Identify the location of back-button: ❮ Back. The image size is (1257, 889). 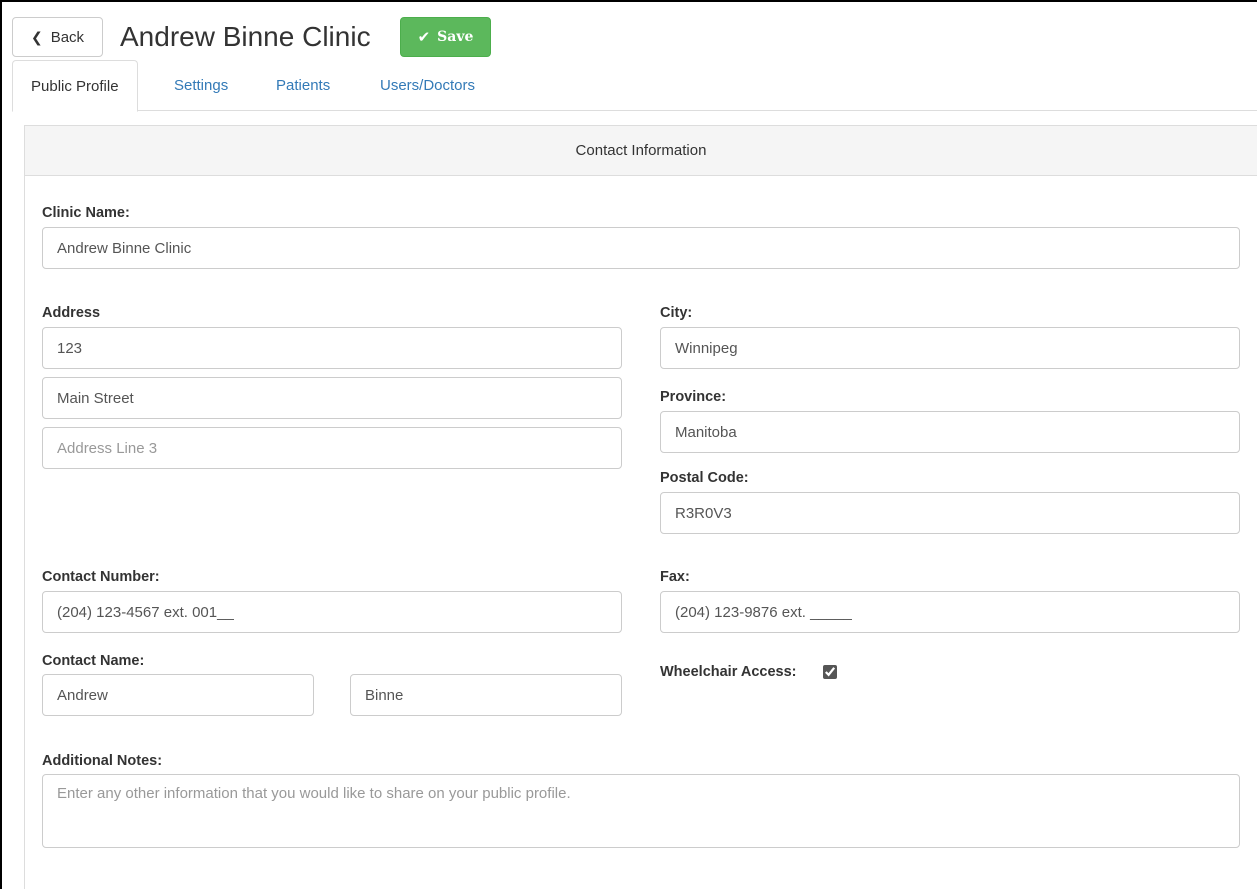
(57, 37).